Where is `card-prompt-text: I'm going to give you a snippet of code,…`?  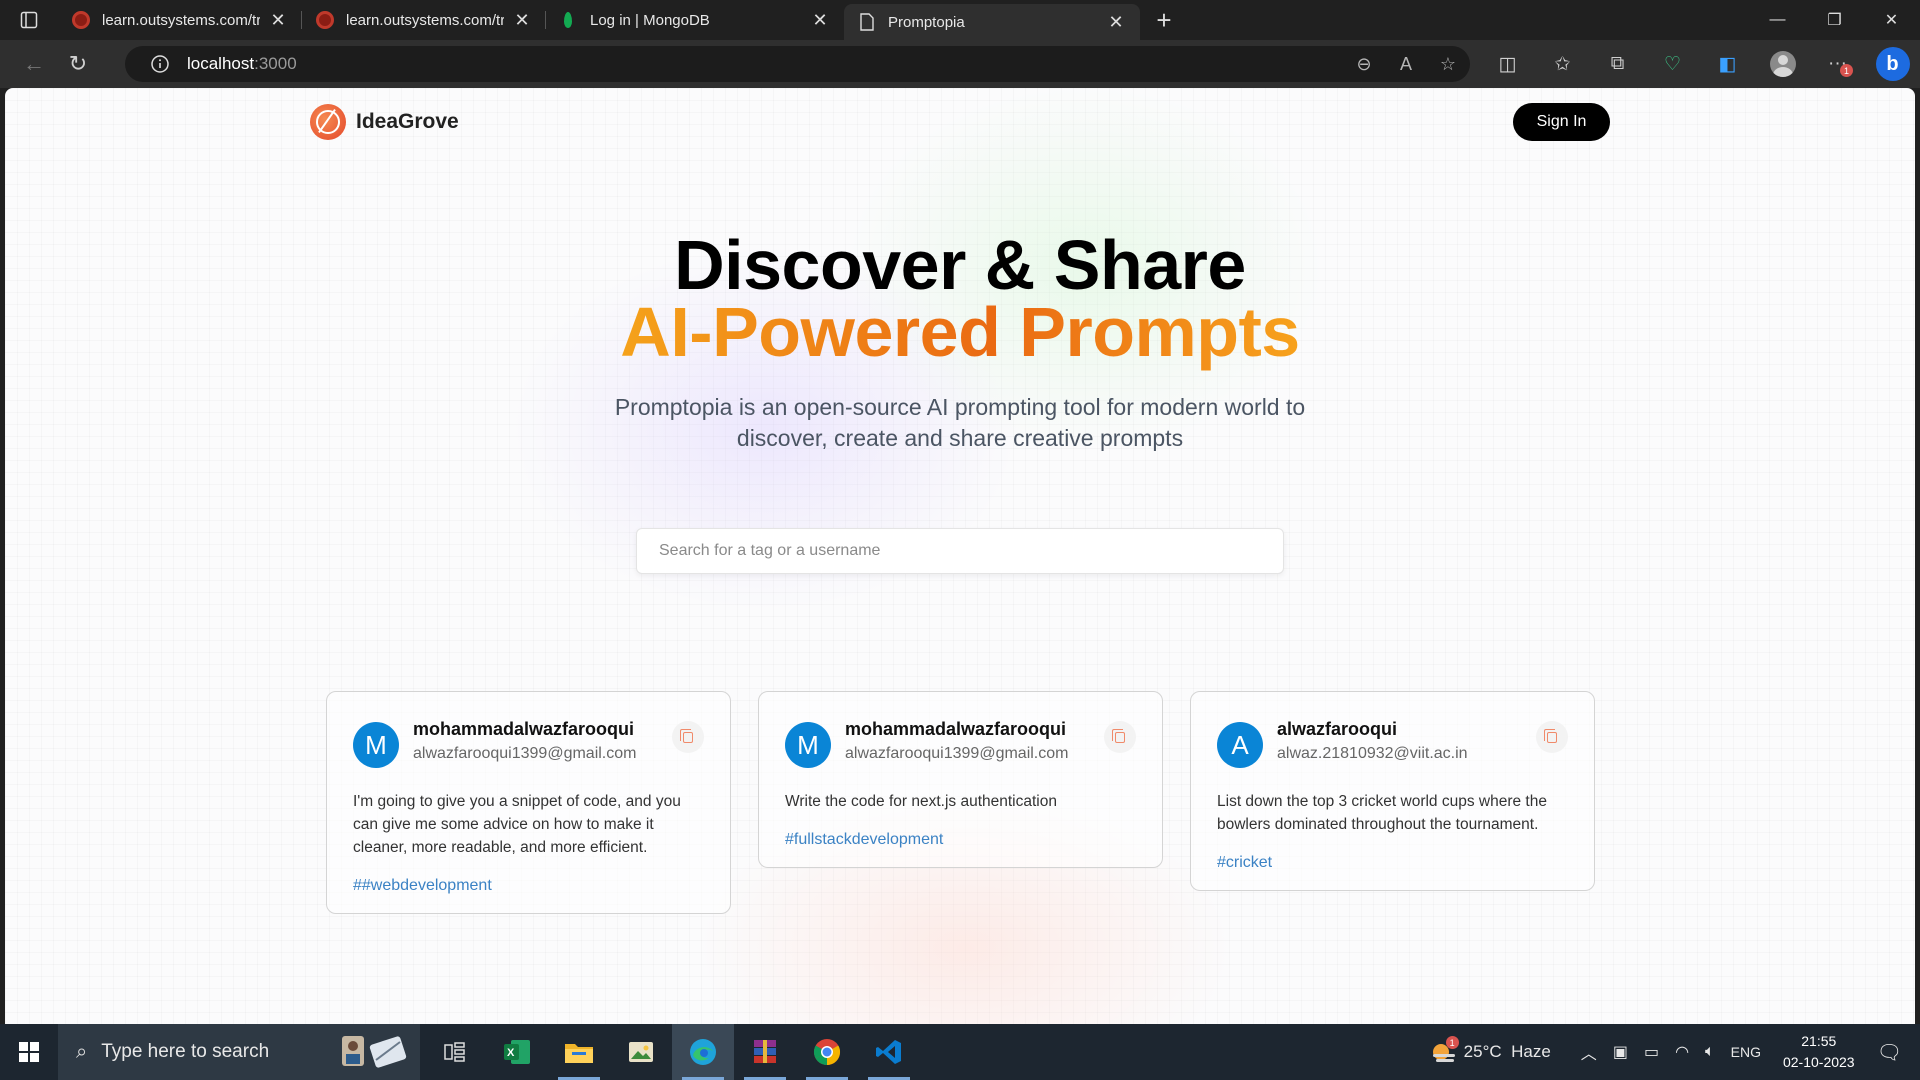
card-prompt-text: I'm going to give you a snippet of code,… is located at coordinates (517, 824).